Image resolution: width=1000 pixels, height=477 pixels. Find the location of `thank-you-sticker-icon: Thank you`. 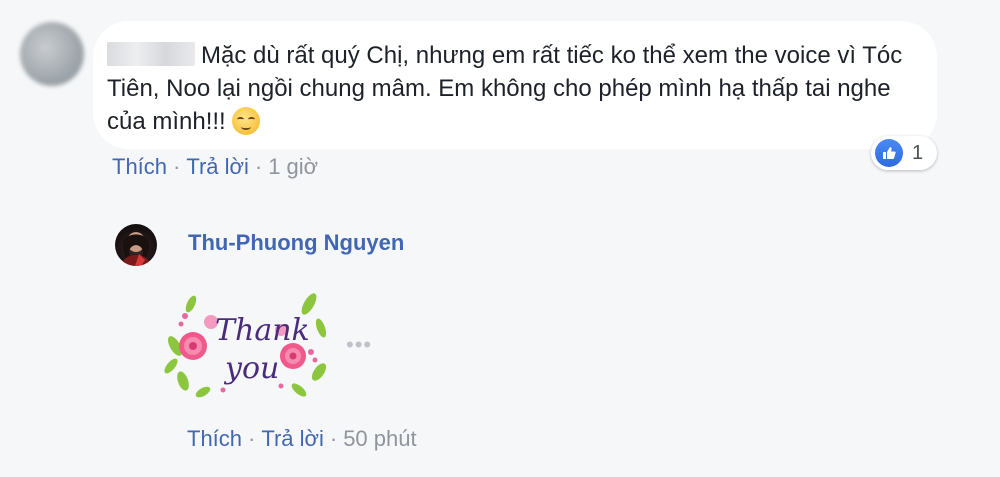

thank-you-sticker-icon: Thank you is located at coordinates (247, 343).